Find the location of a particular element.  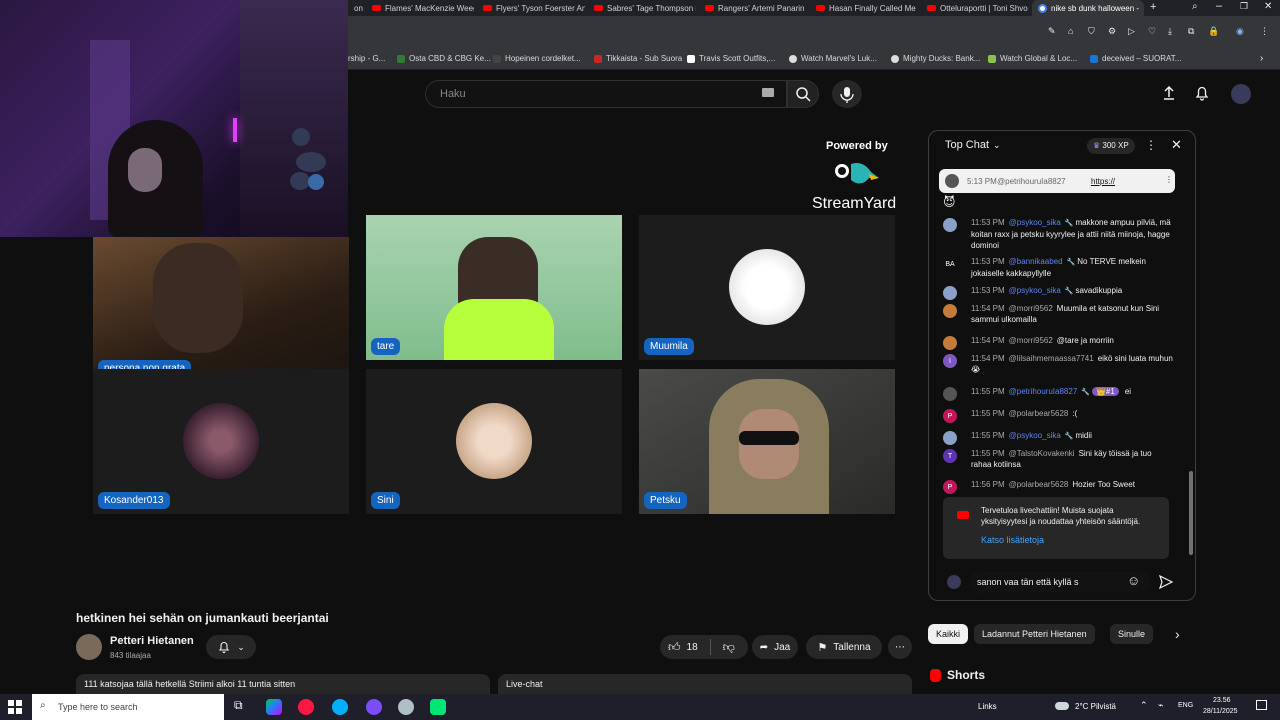

avatar: T is located at coordinates (950, 456).